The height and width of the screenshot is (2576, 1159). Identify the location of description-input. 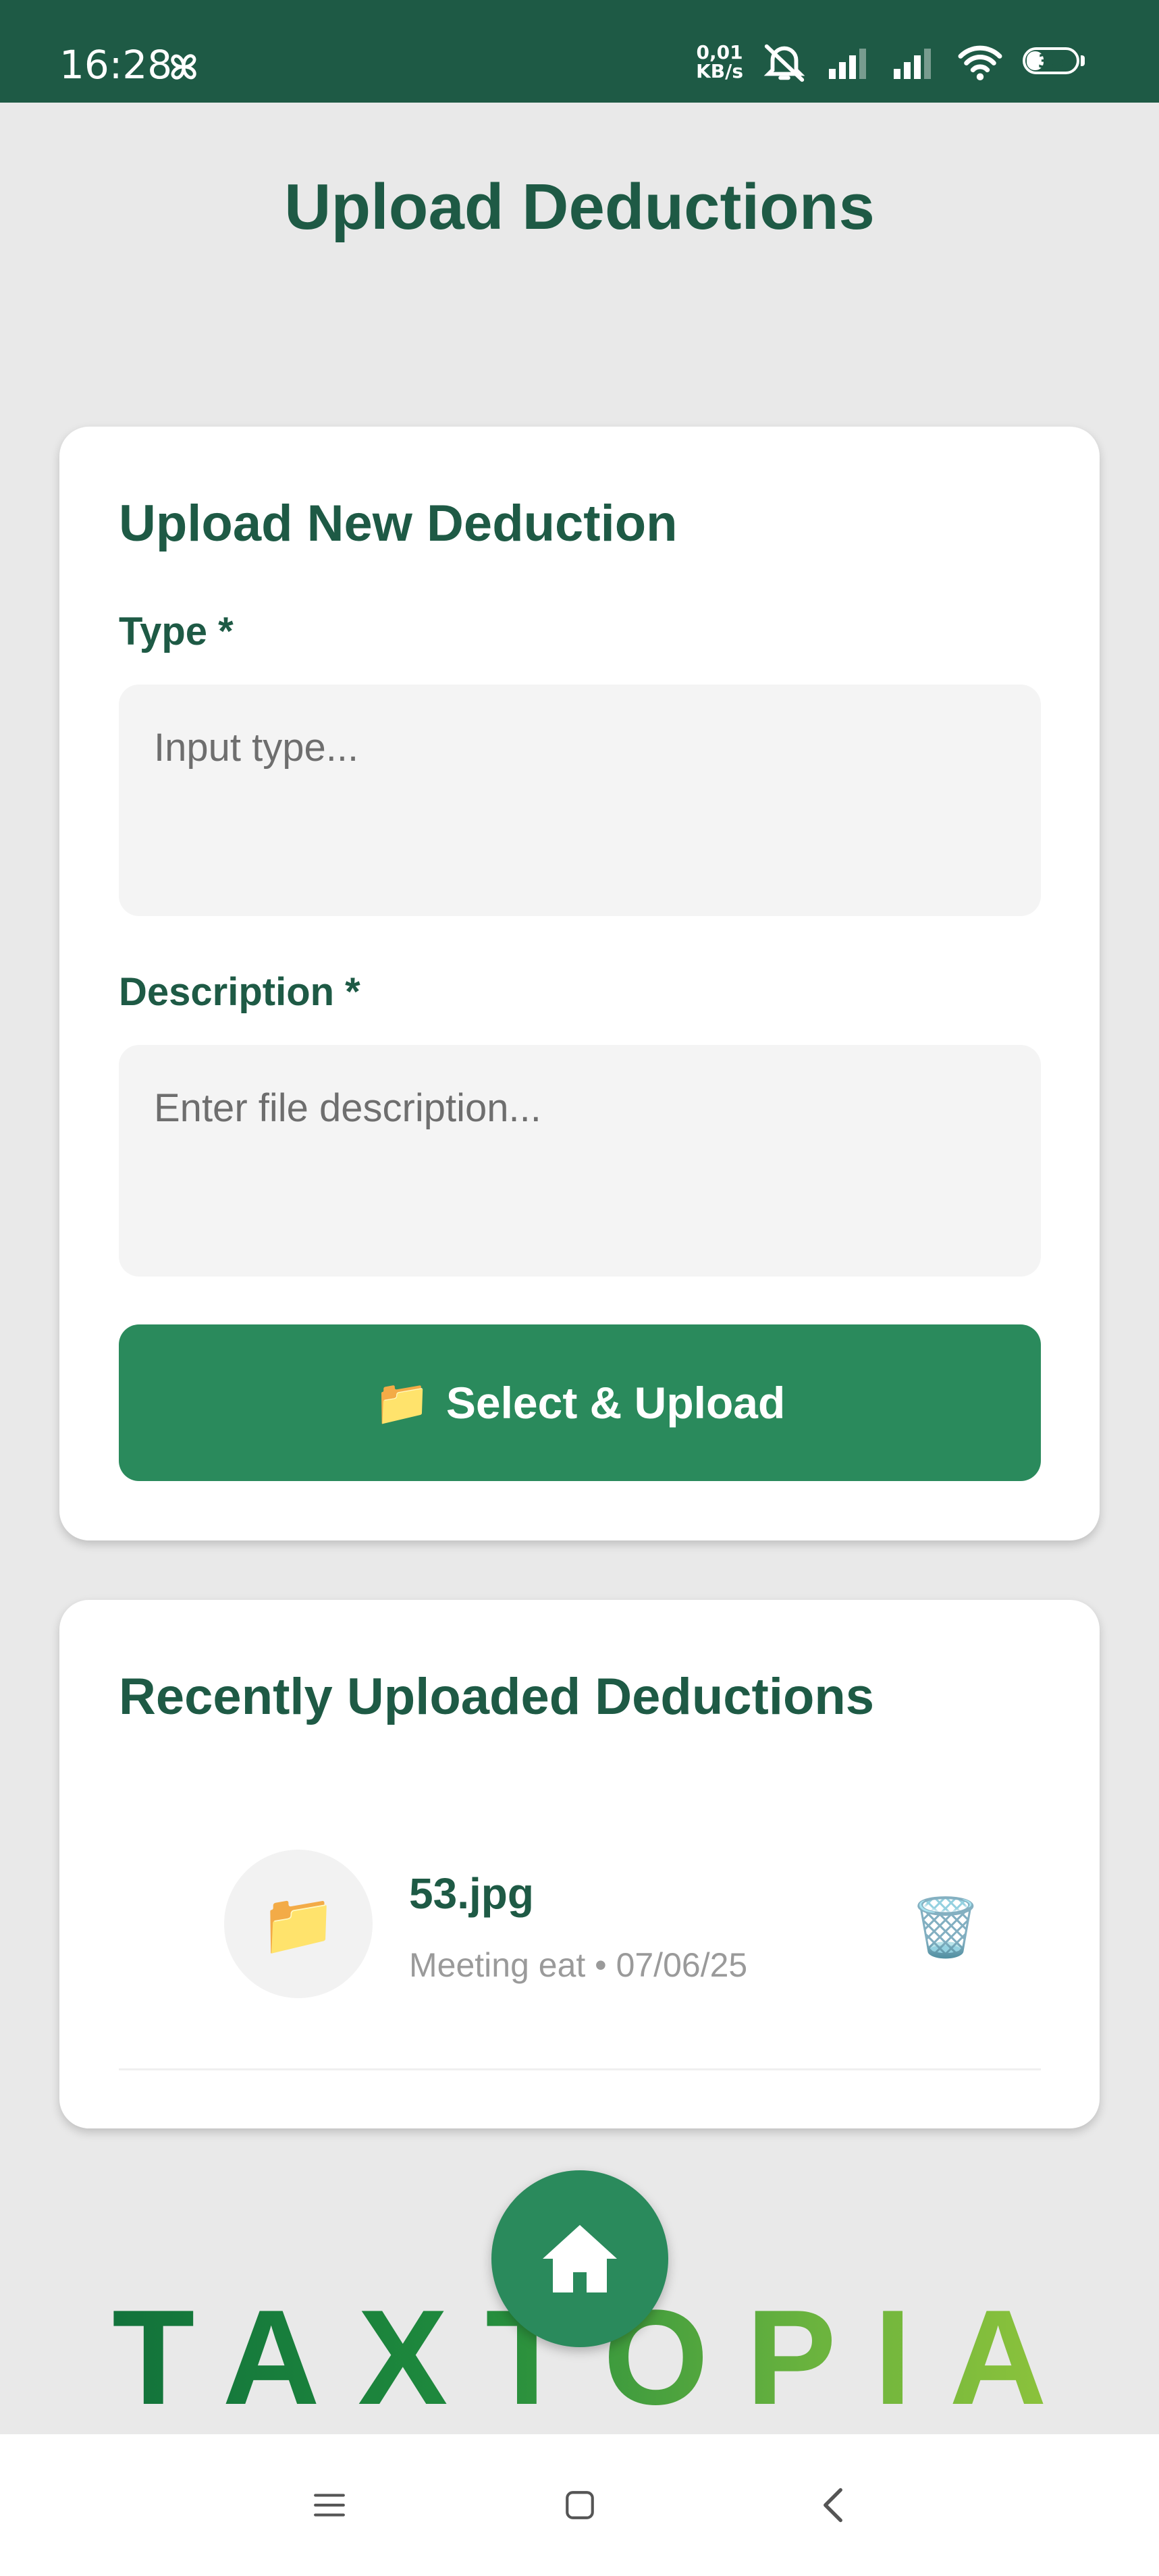
(580, 1161).